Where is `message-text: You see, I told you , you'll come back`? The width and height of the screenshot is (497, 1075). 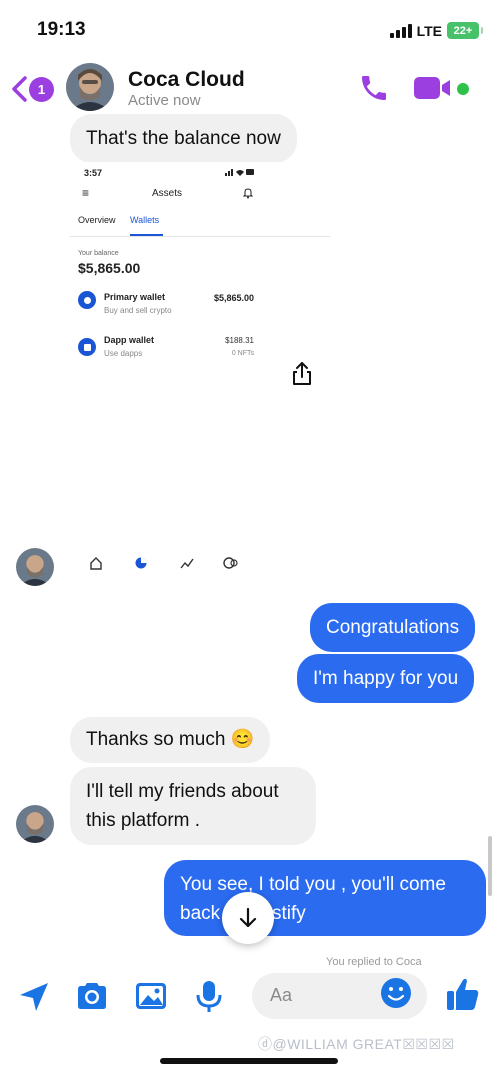
message-text: You see, I told you , you'll come back is located at coordinates (313, 899).